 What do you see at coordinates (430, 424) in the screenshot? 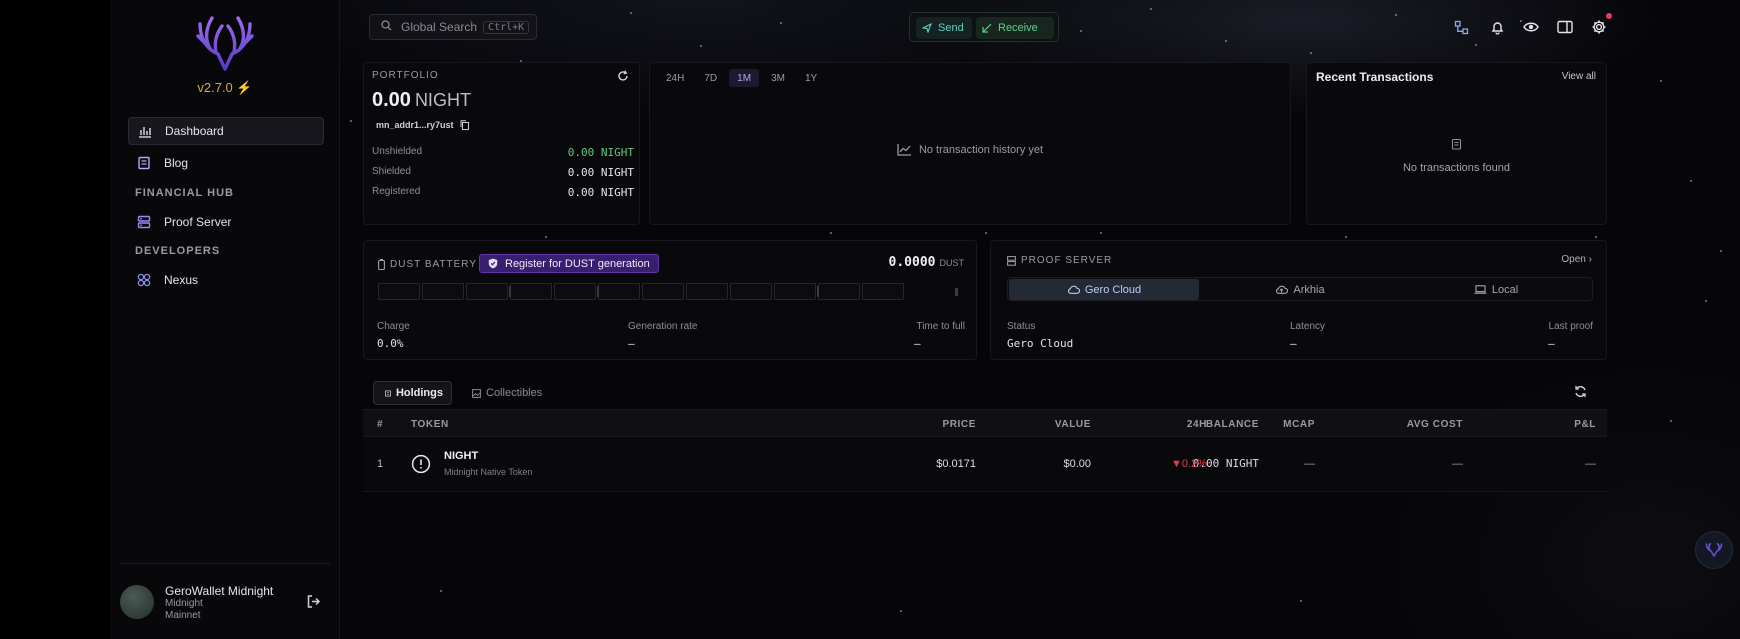
I see `column-header-token: TOKEN` at bounding box center [430, 424].